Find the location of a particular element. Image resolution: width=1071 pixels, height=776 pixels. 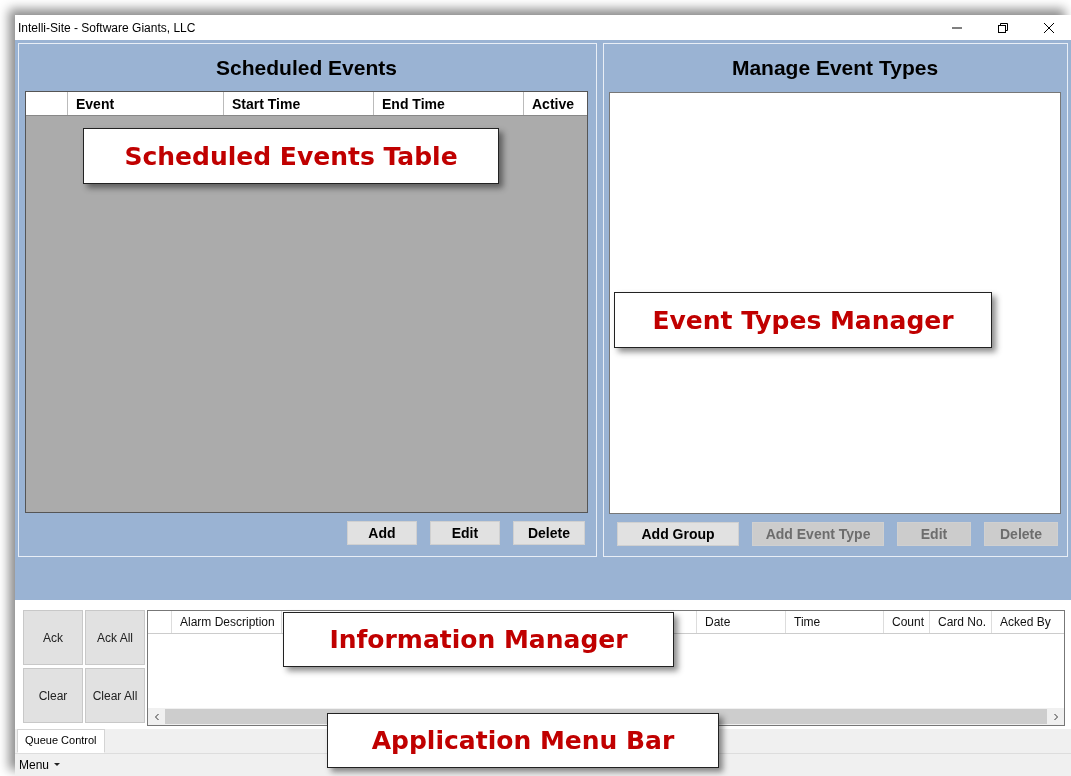

column-header: Start Time is located at coordinates (299, 103).